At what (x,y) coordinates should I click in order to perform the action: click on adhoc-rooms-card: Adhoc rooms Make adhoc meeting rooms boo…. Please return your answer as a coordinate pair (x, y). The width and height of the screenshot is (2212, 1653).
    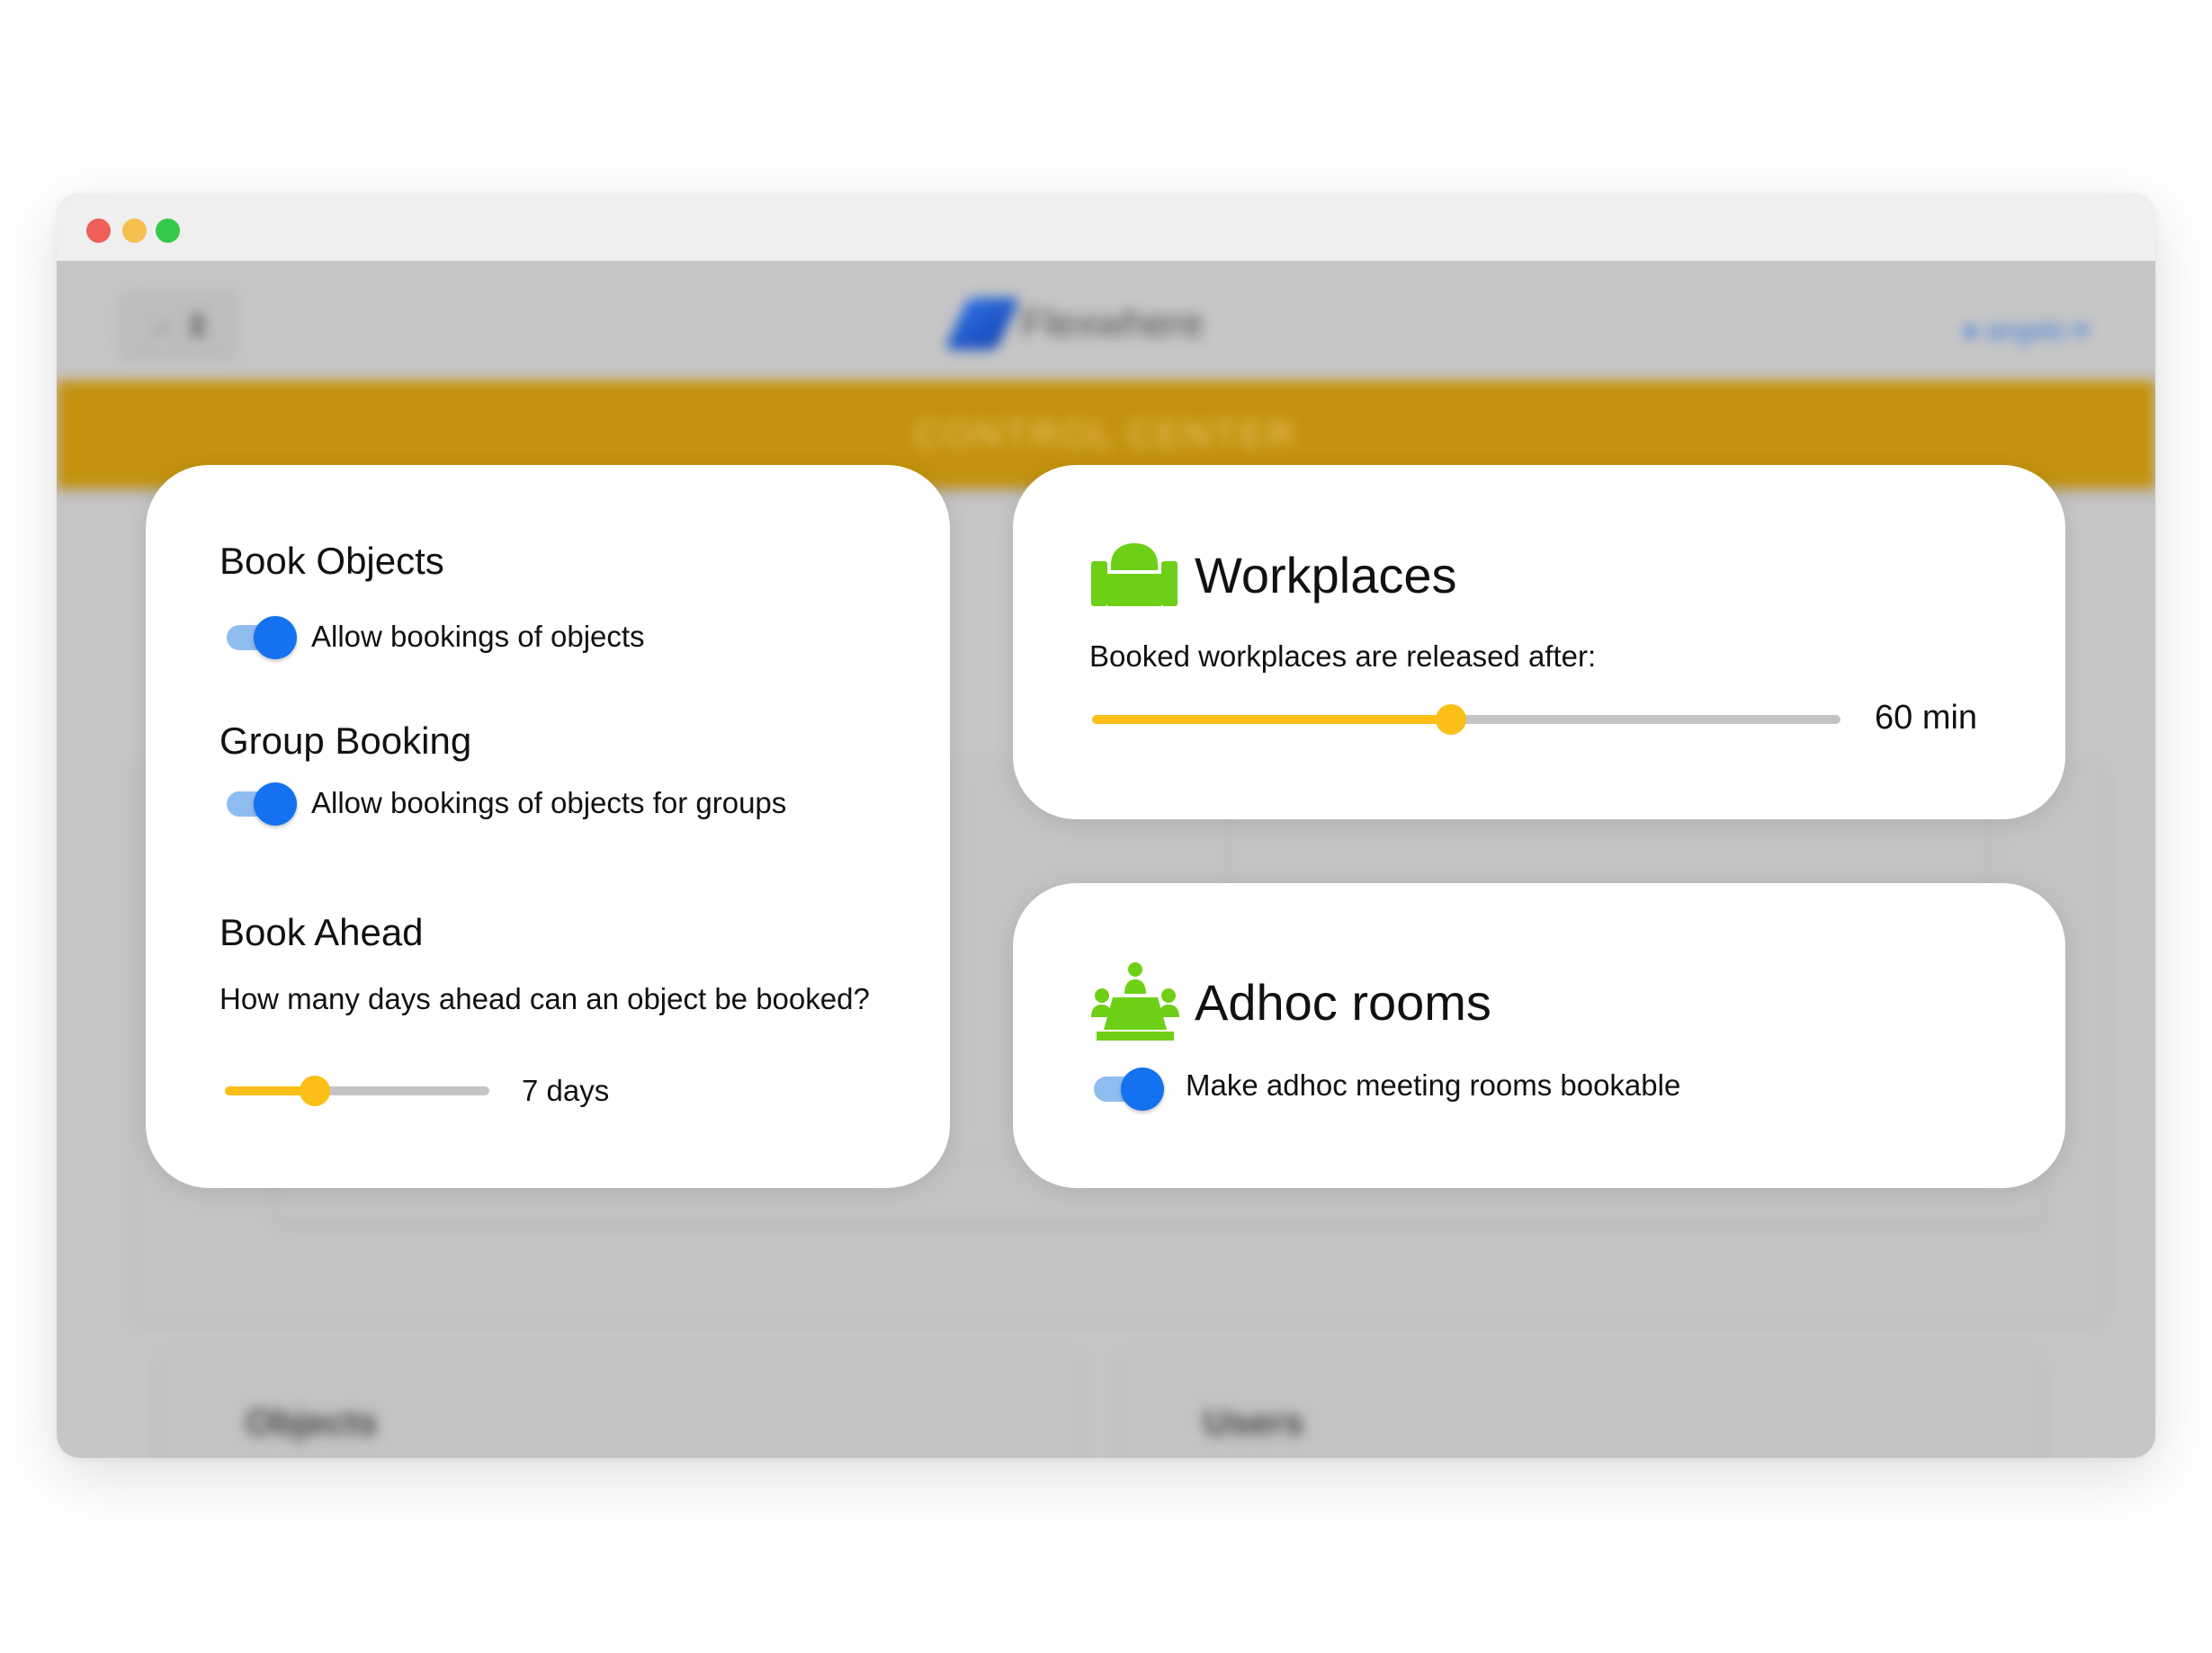
    Looking at the image, I should click on (1539, 1035).